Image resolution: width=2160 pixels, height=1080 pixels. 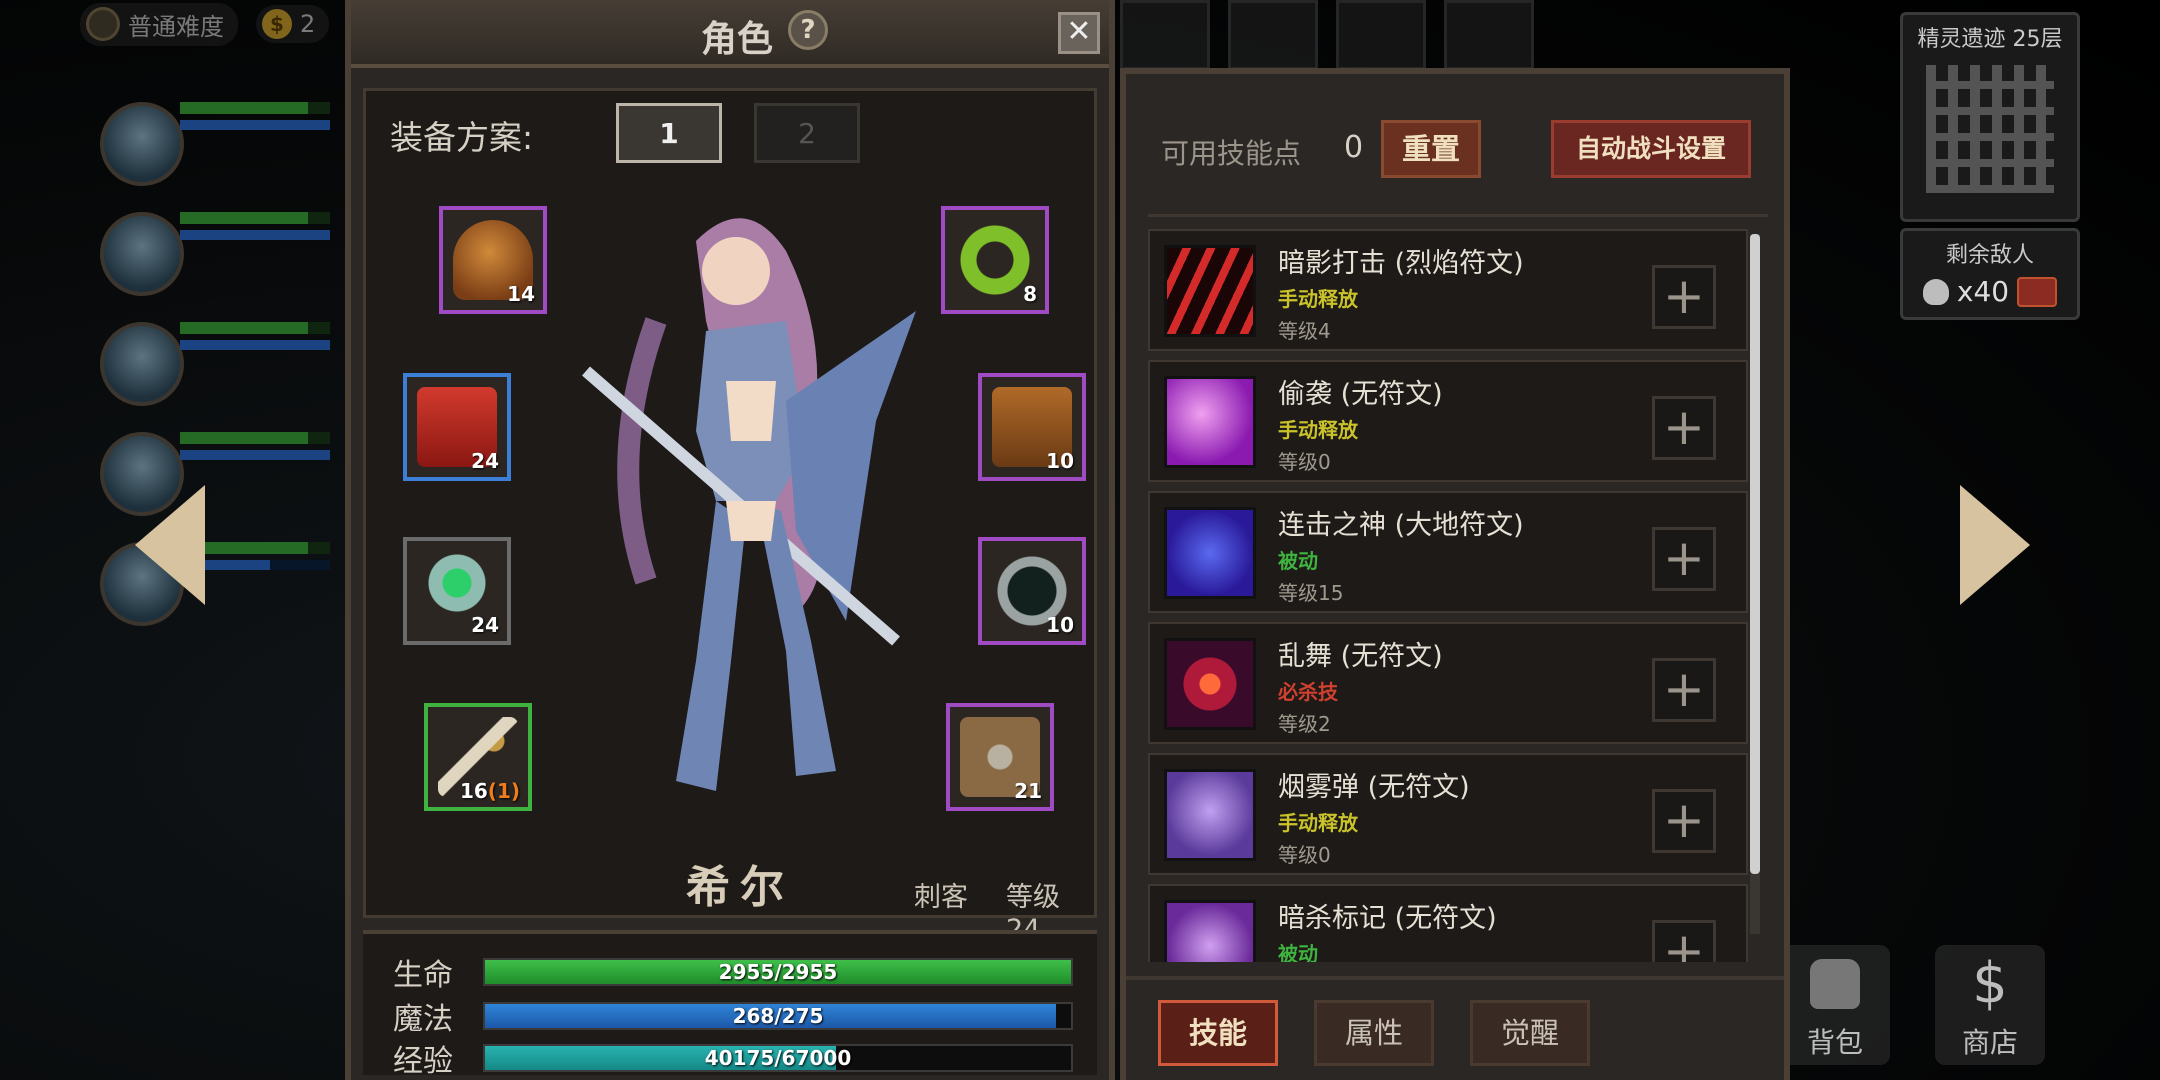 What do you see at coordinates (1028, 791) in the screenshot?
I see `shield-count: 21` at bounding box center [1028, 791].